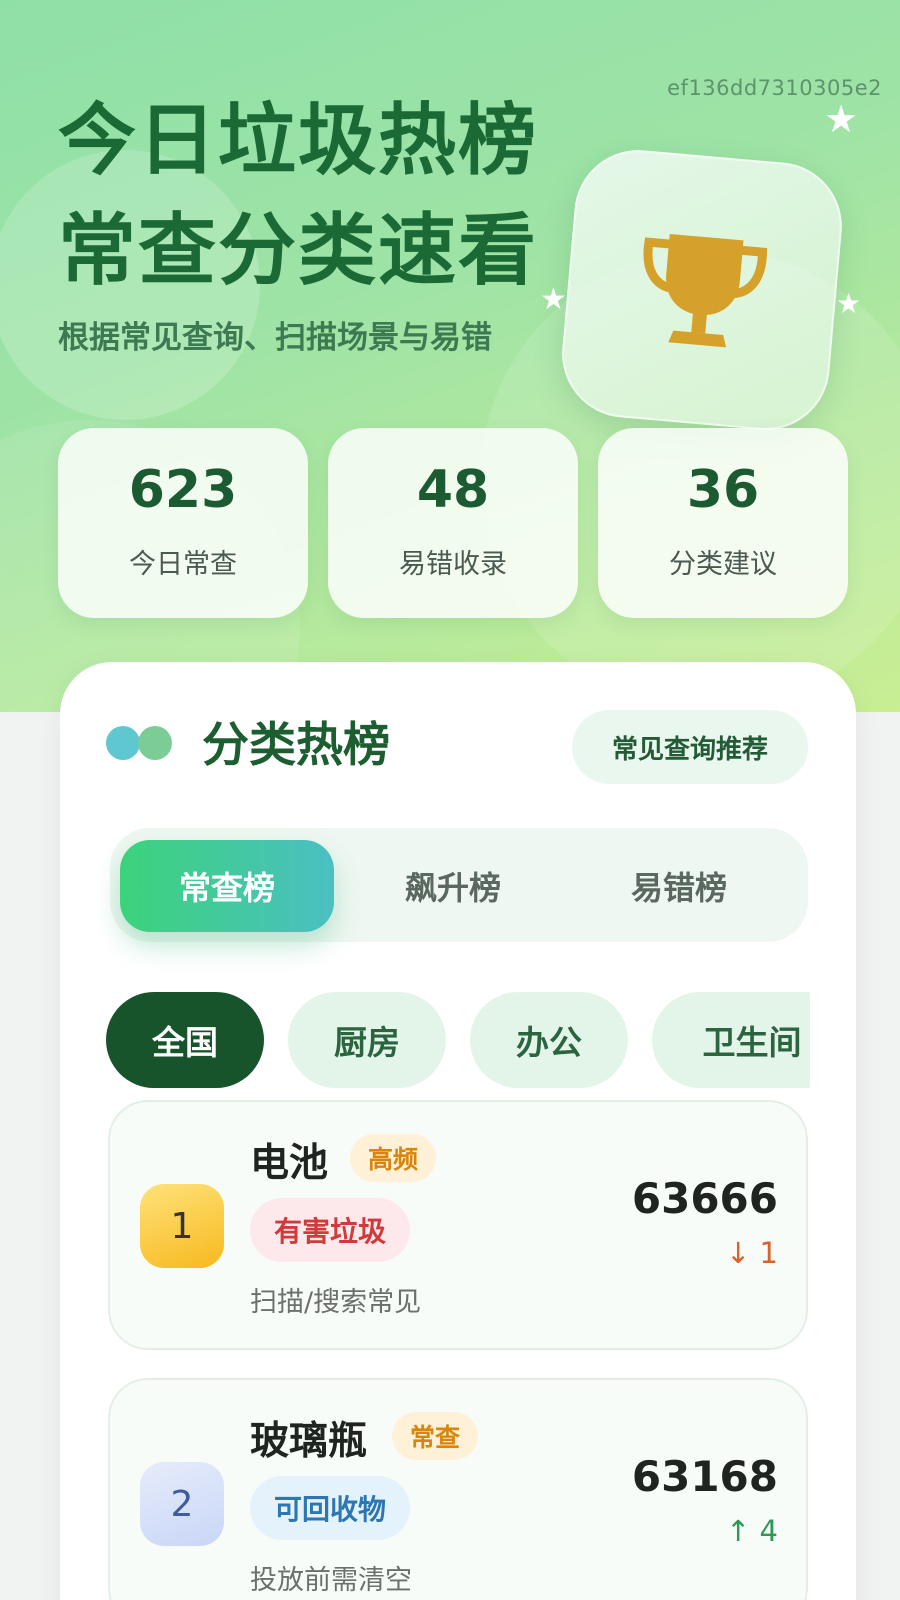 Image resolution: width=900 pixels, height=1600 pixels. What do you see at coordinates (367, 1040) in the screenshot?
I see `chip-kitchen: 厨房` at bounding box center [367, 1040].